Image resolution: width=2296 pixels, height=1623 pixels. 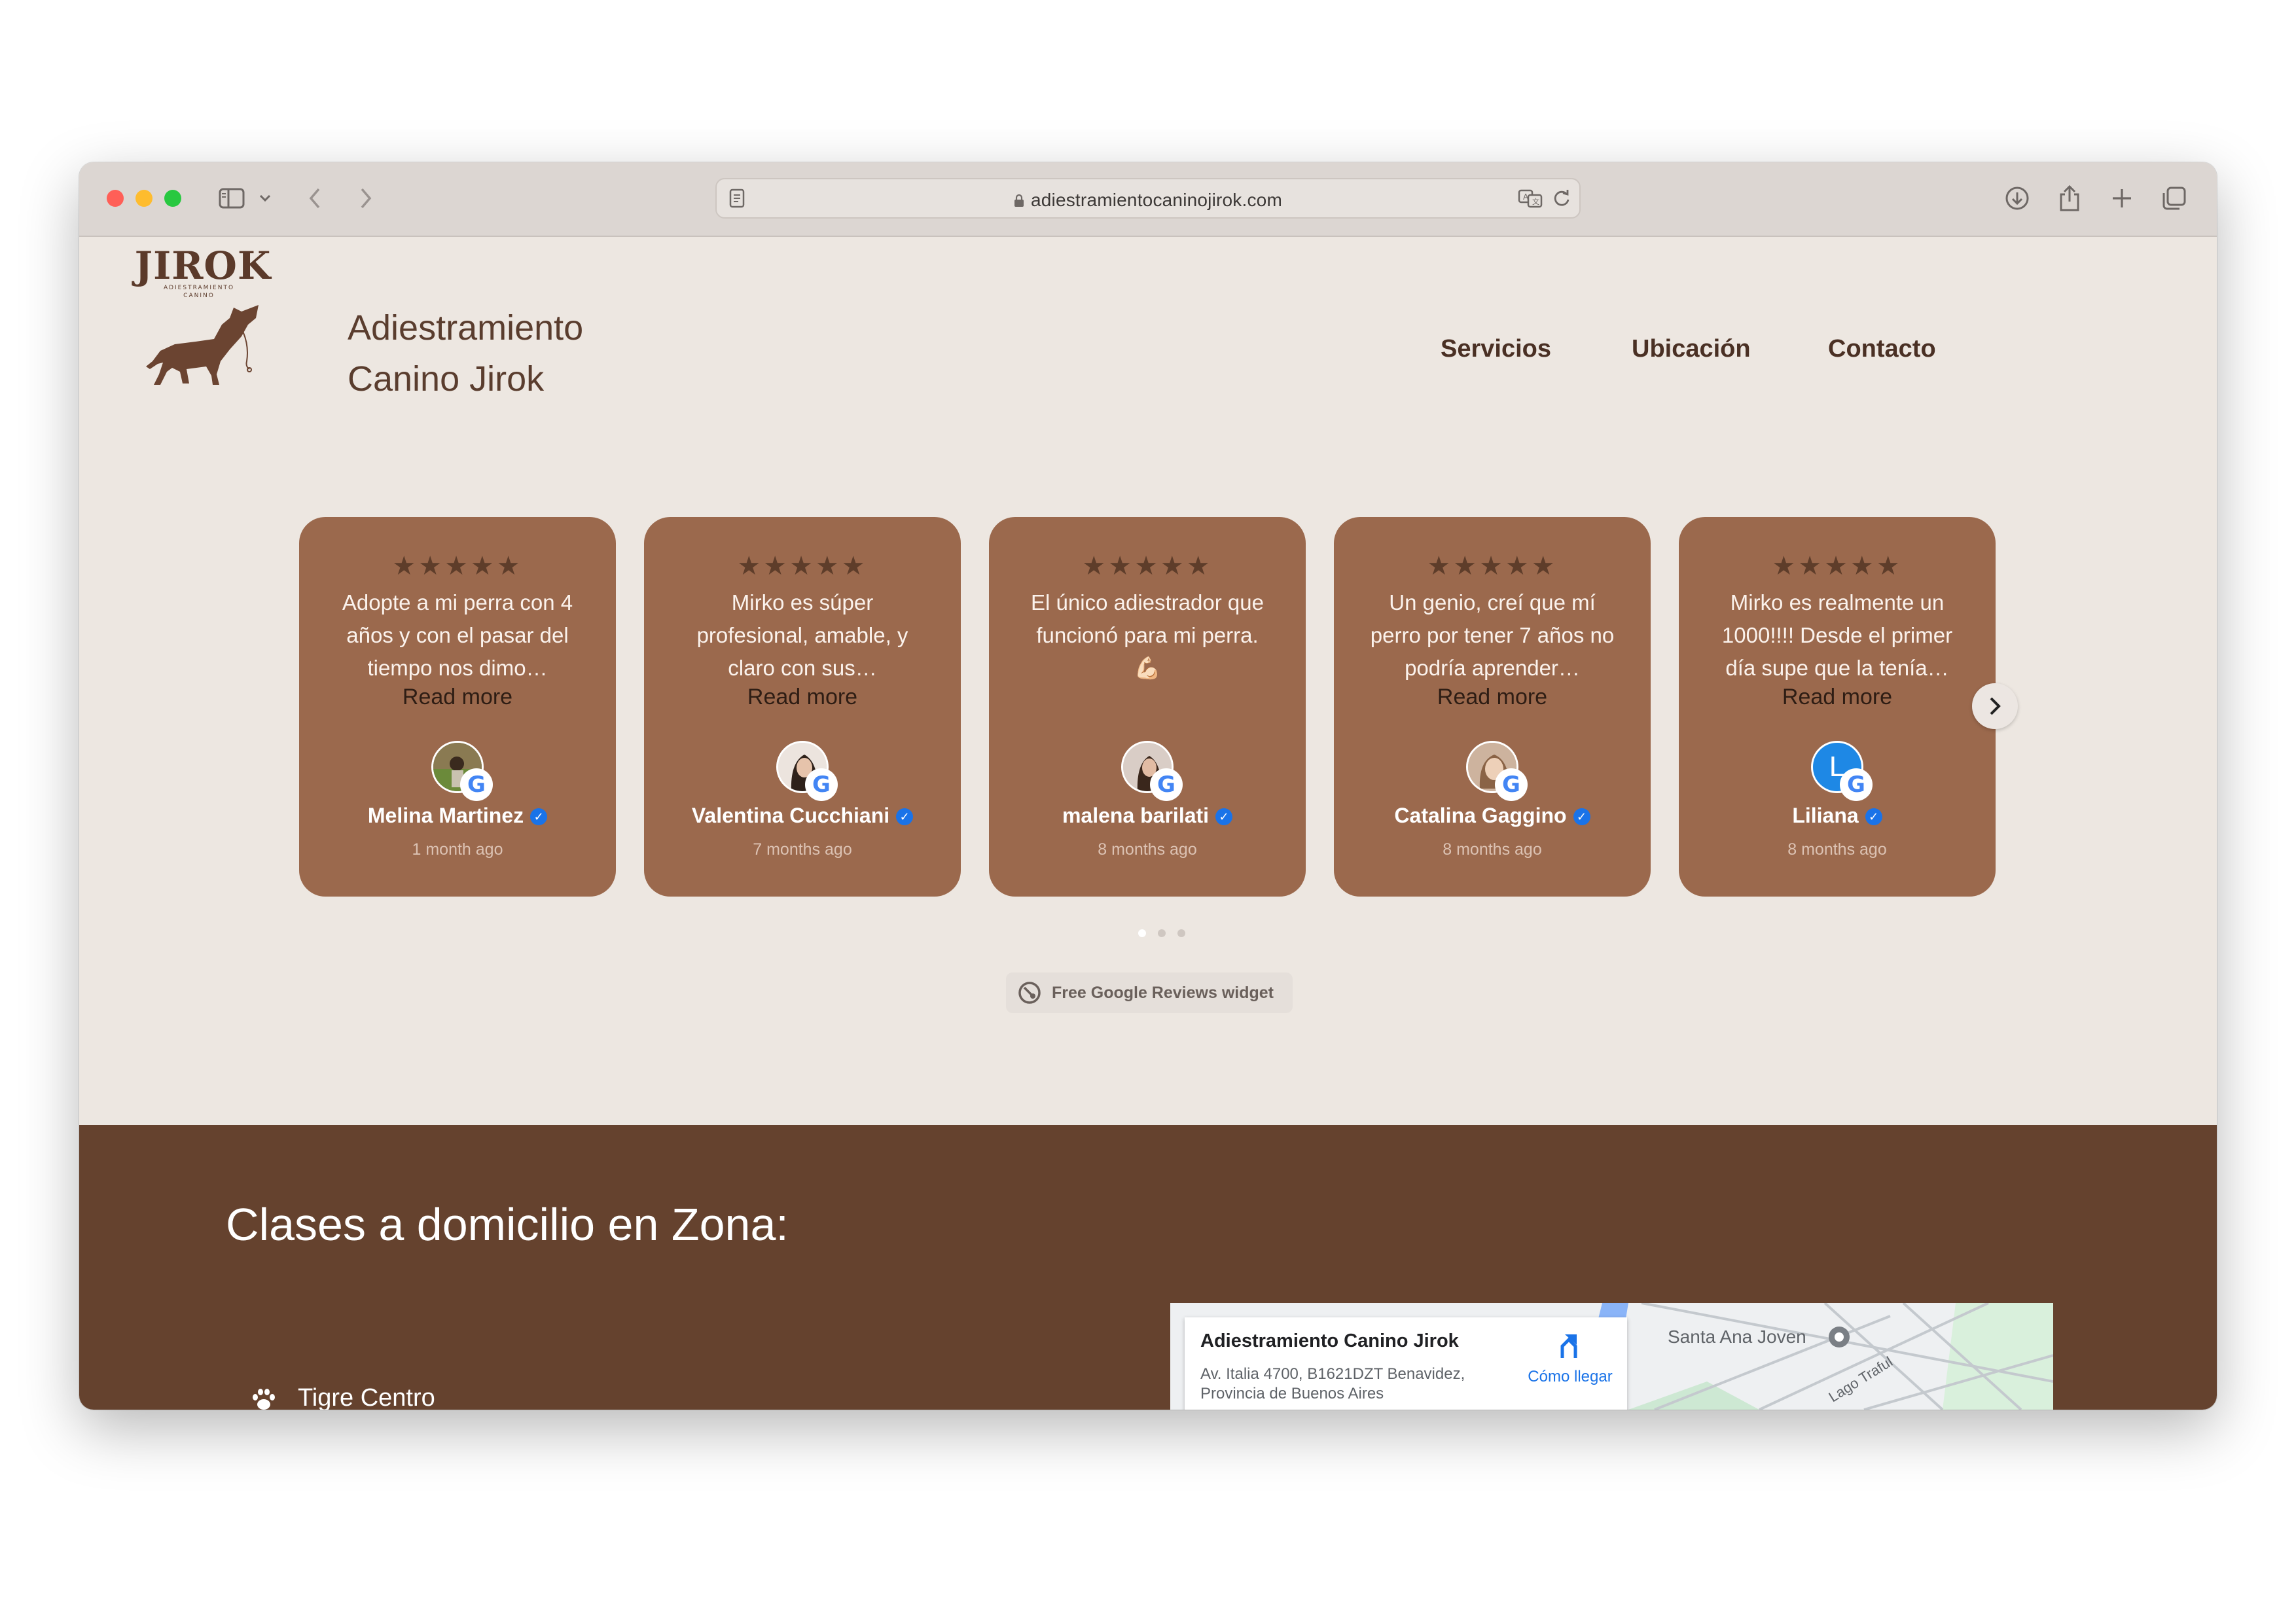 I want to click on widget-logo-icon, so click(x=1029, y=993).